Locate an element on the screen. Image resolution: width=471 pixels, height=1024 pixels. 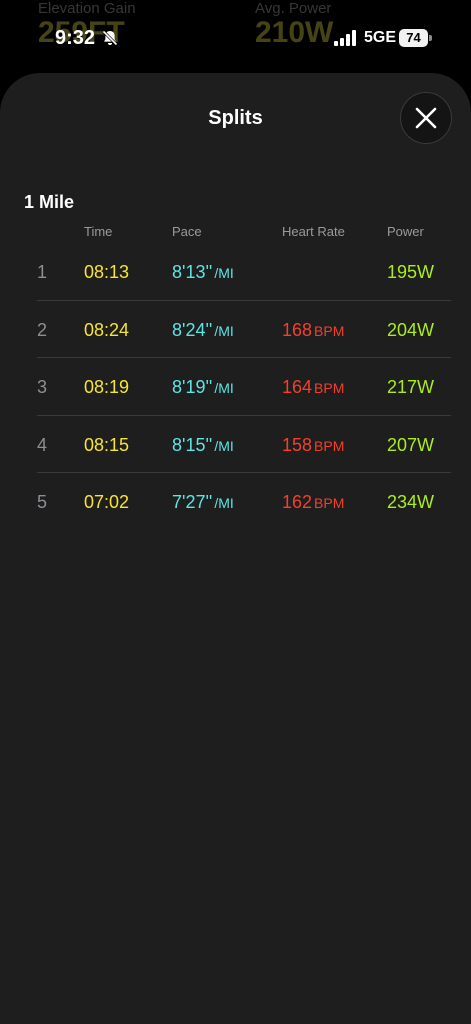
pace-value: 8'24'' is located at coordinates (192, 329).